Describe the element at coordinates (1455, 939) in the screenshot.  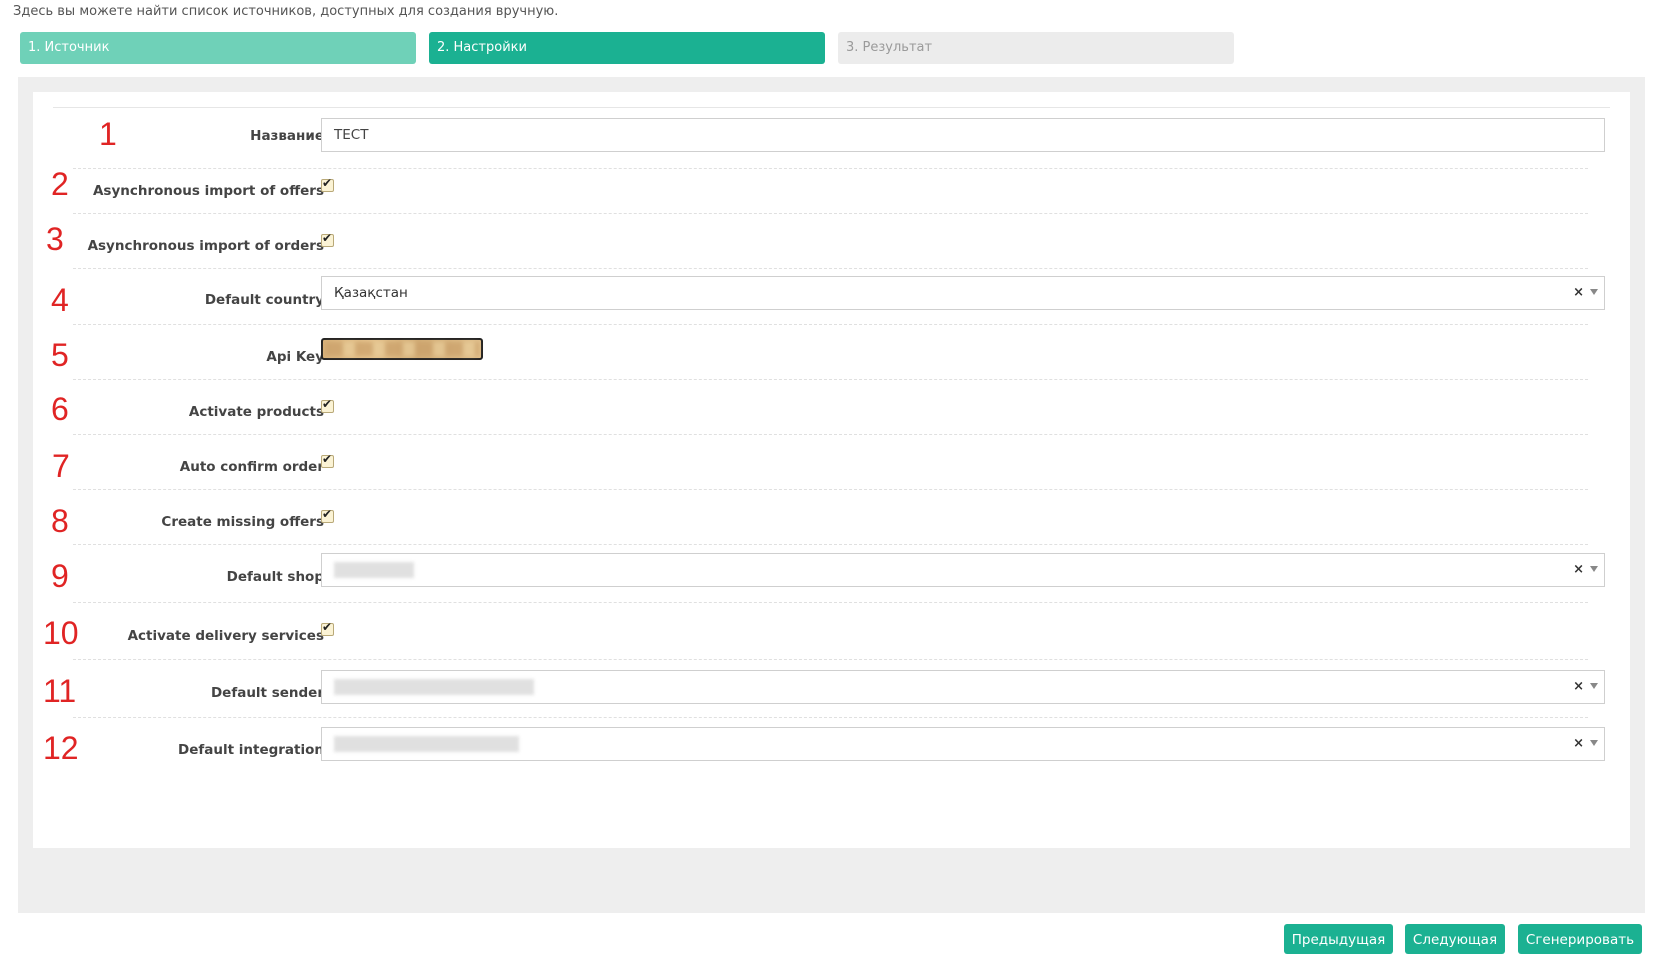
I see `next-button: Следующая` at that location.